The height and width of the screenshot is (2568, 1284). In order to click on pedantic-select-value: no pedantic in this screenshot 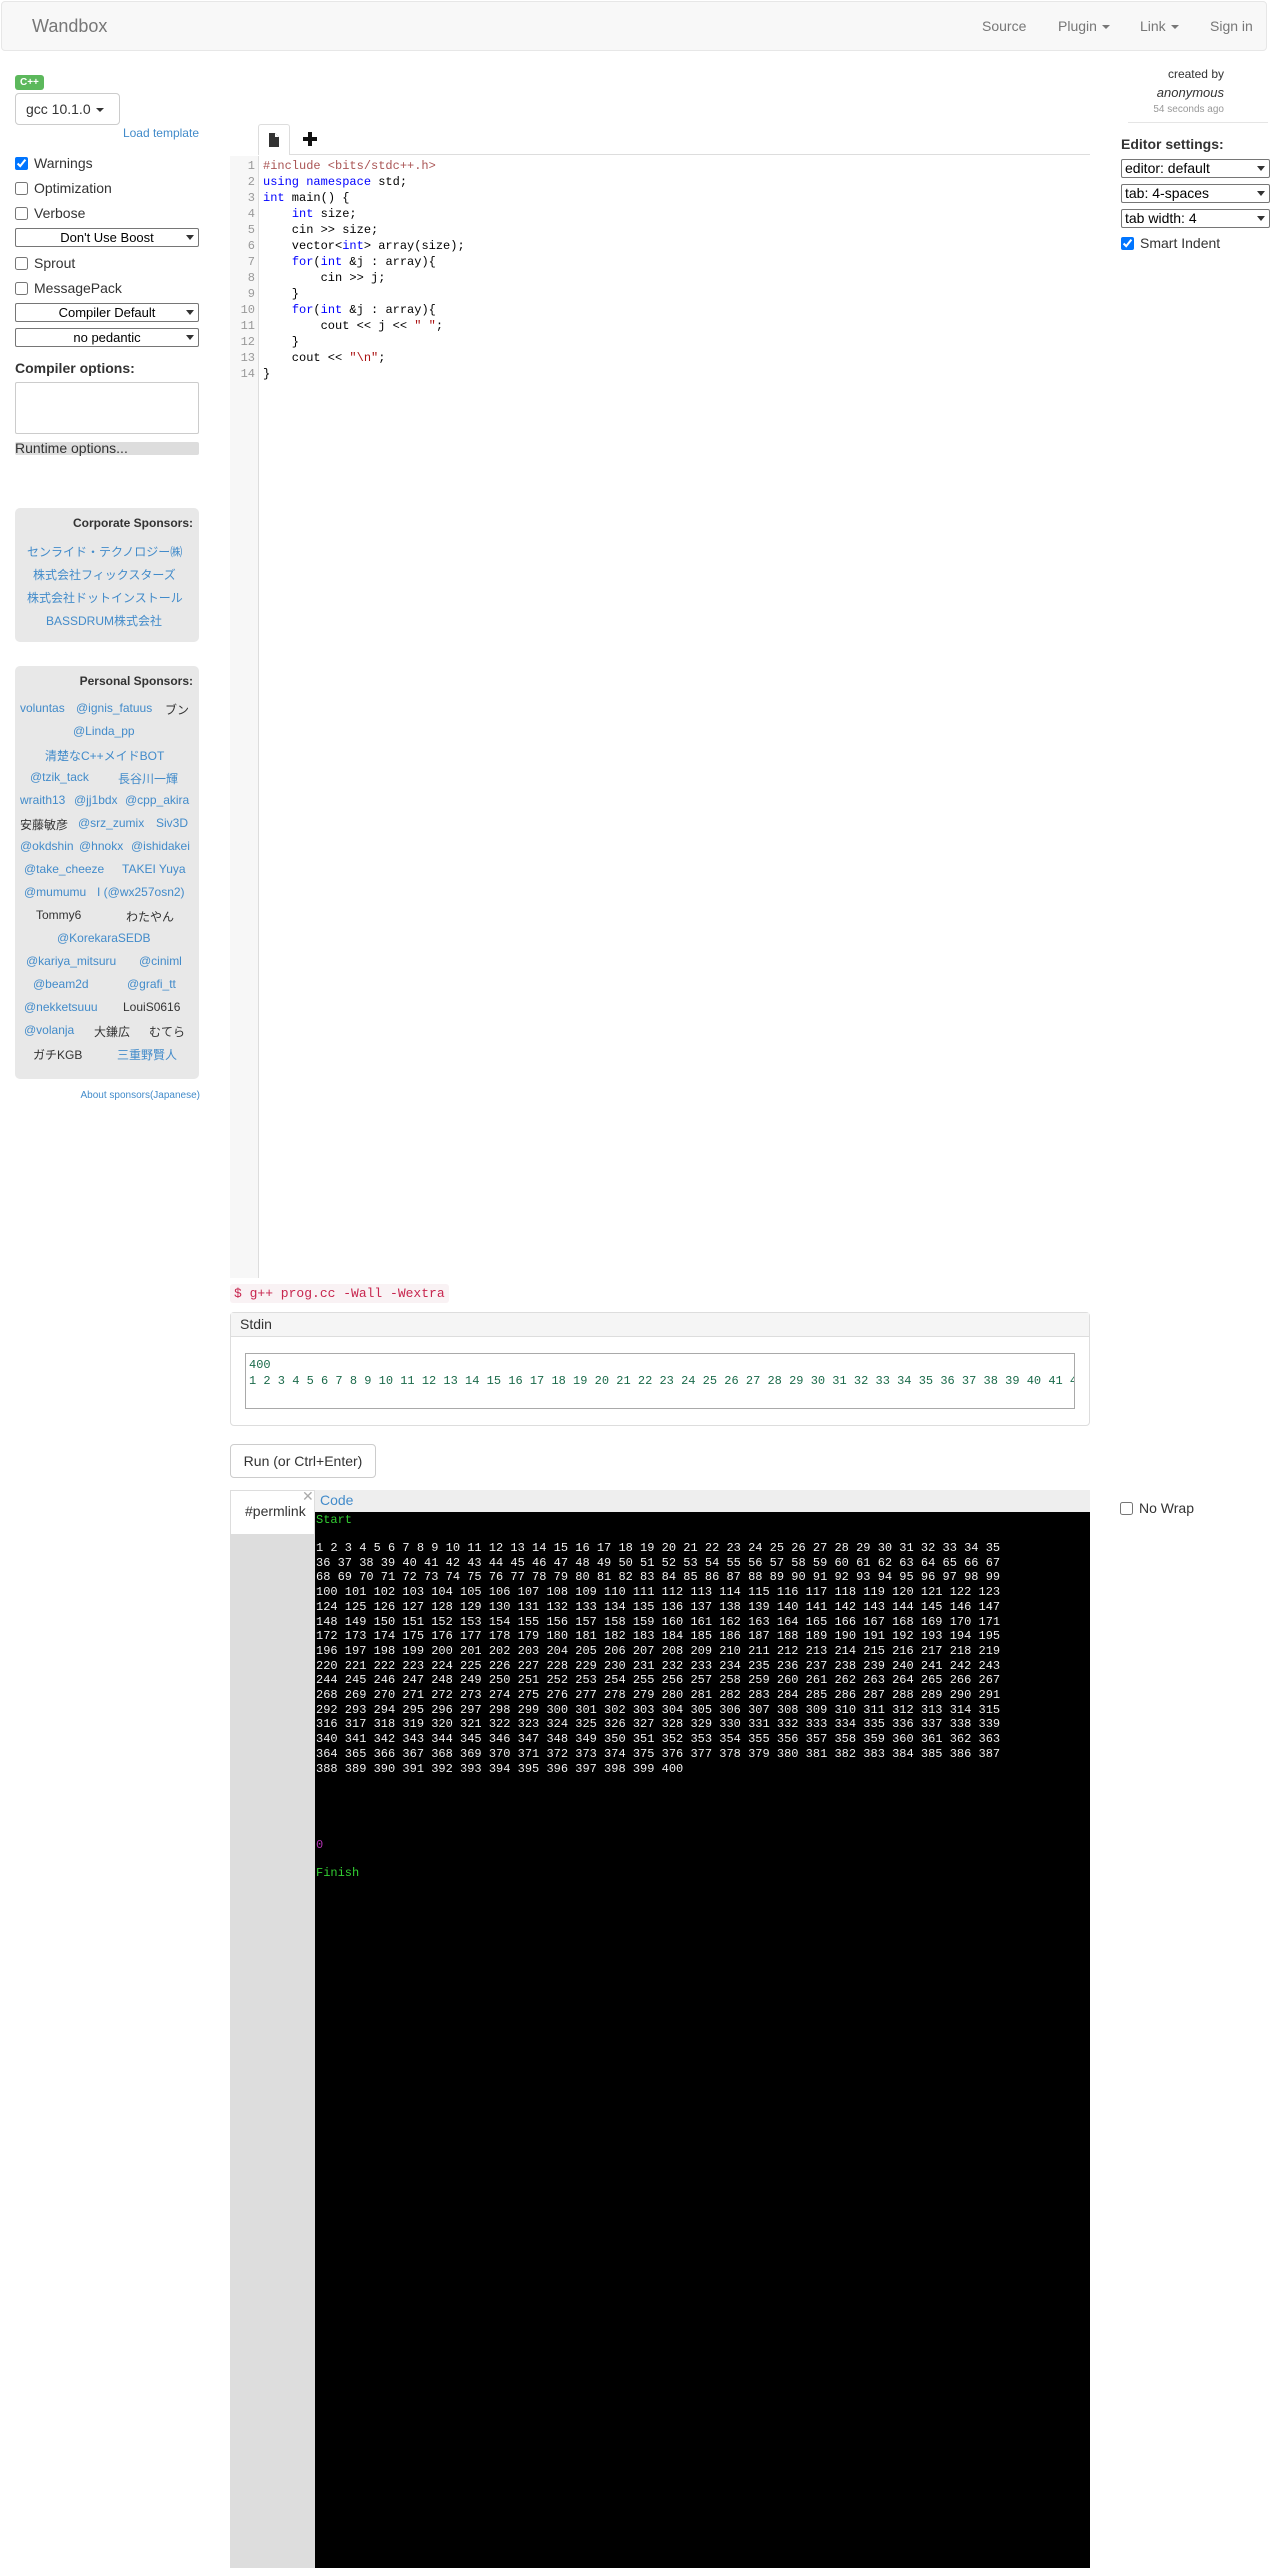, I will do `click(107, 337)`.